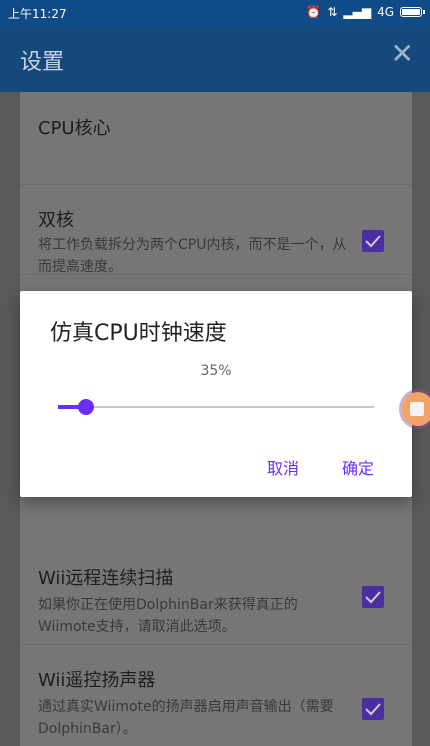  What do you see at coordinates (385, 12) in the screenshot?
I see `network-type: 4G` at bounding box center [385, 12].